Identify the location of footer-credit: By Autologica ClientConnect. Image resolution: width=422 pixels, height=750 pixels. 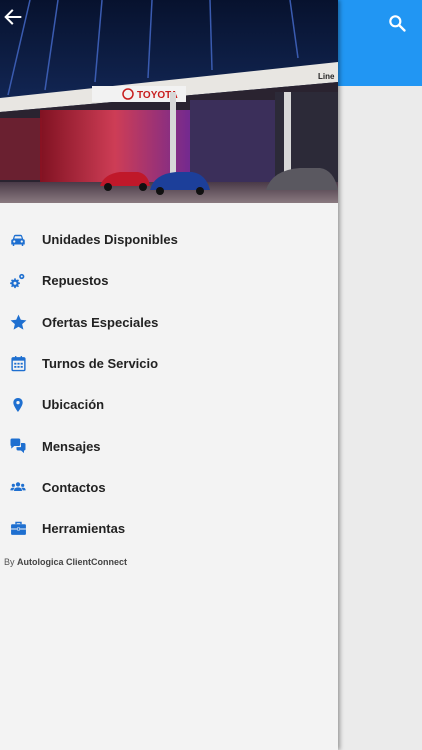
(65, 562).